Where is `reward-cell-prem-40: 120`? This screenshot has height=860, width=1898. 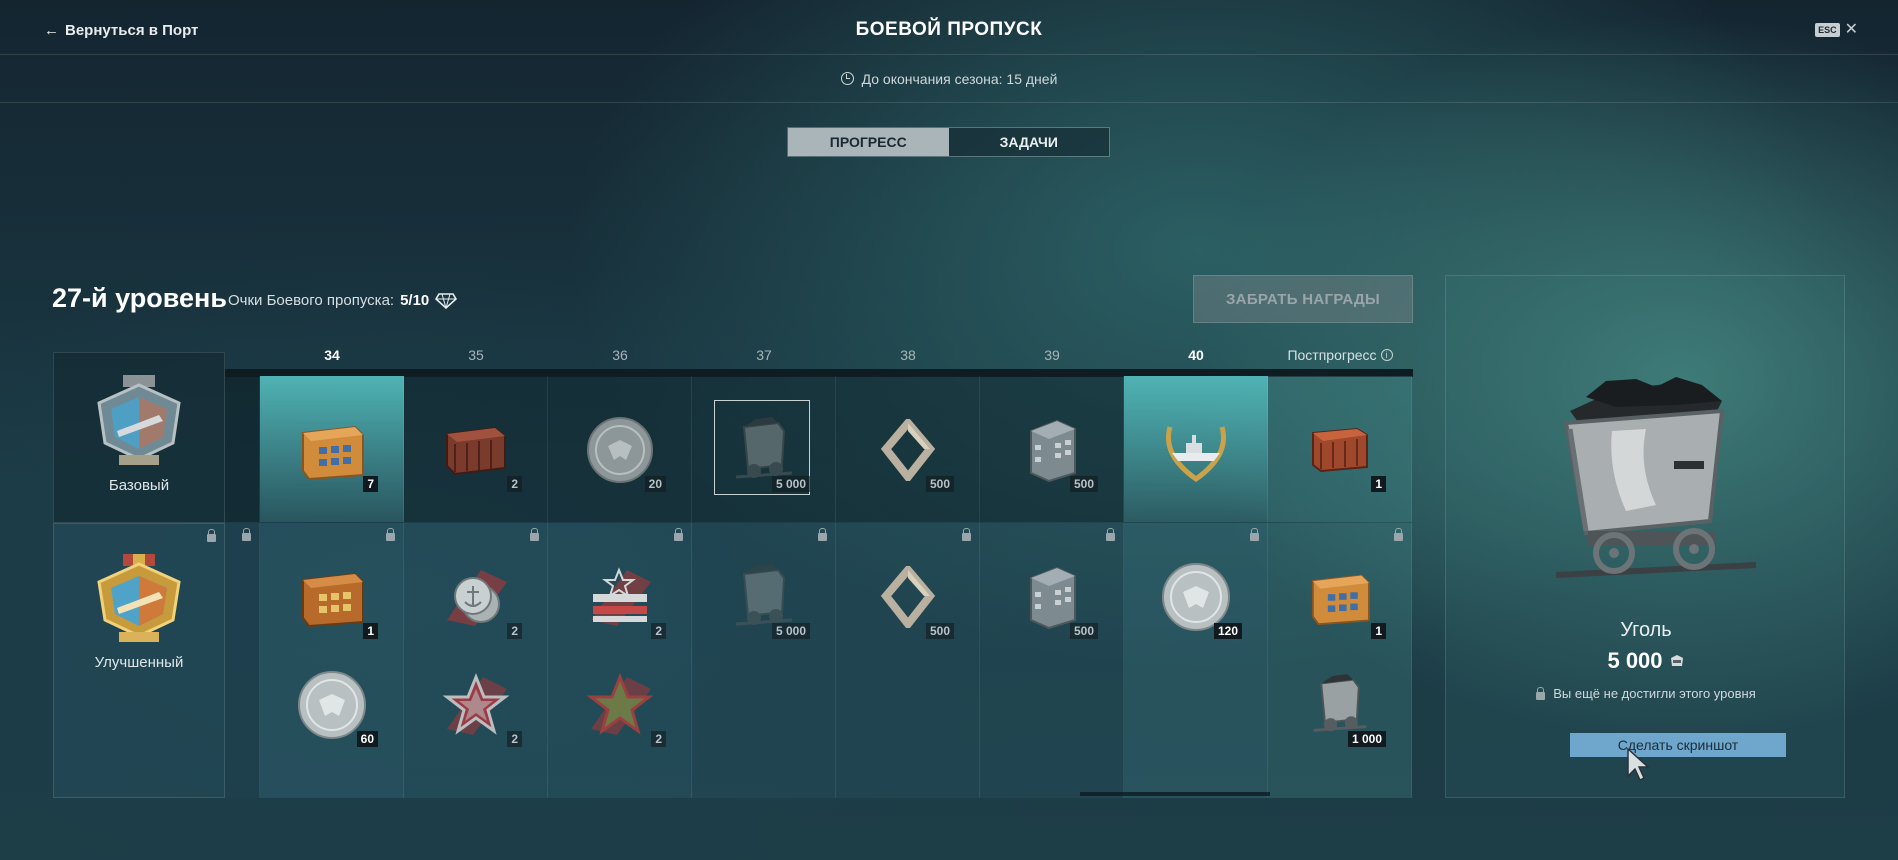 reward-cell-prem-40: 120 is located at coordinates (1196, 660).